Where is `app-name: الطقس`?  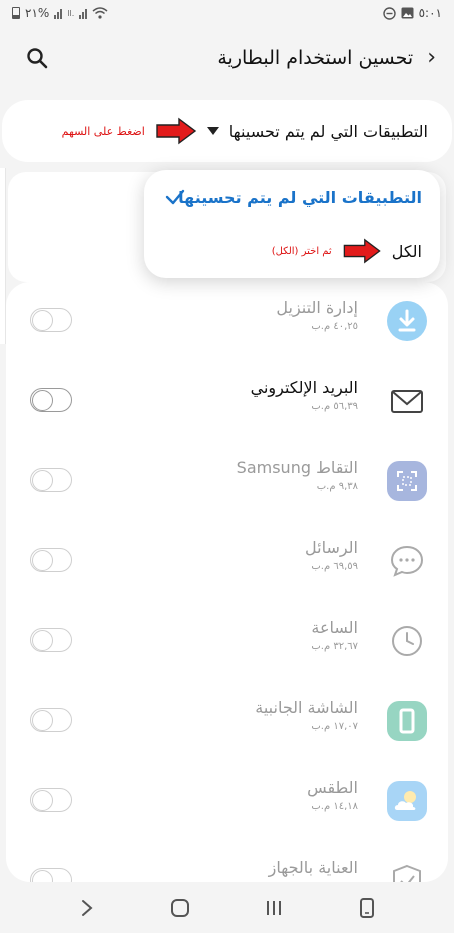
app-name: الطقس is located at coordinates (332, 787).